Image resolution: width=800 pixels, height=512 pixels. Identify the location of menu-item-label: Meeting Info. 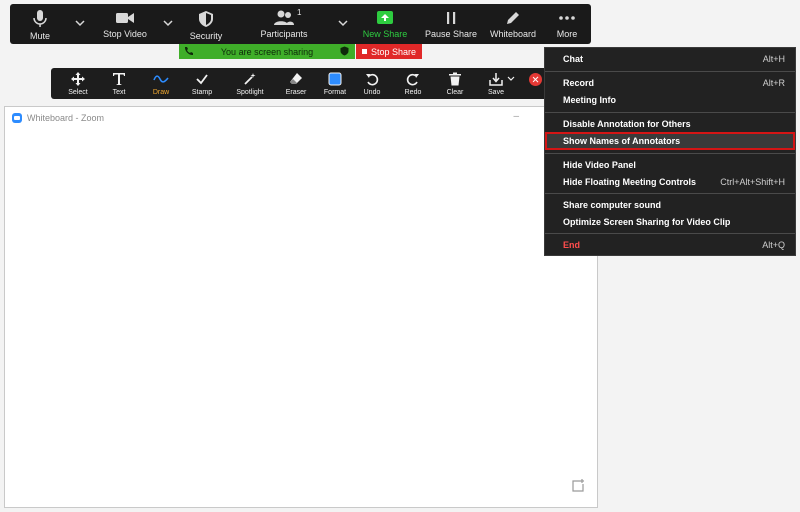
(589, 99).